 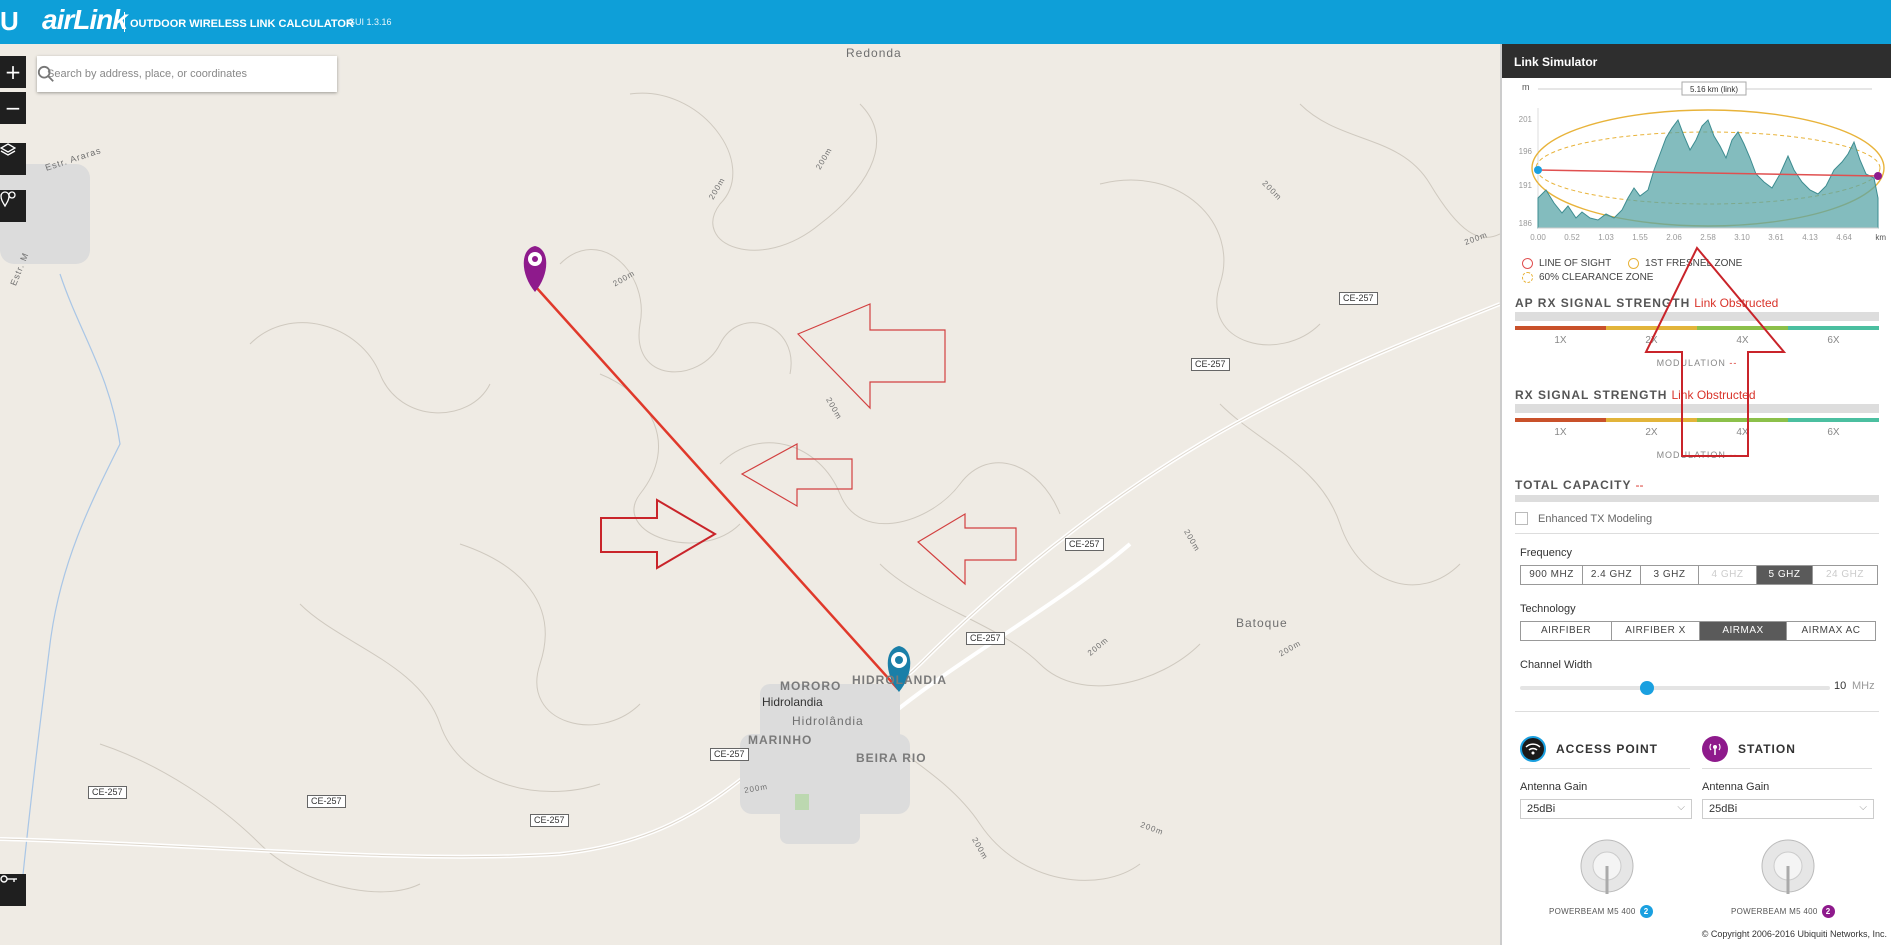 I want to click on rx-signal-title: RX SIGNAL STRENGTH Link Obstructed, so click(x=1635, y=395).